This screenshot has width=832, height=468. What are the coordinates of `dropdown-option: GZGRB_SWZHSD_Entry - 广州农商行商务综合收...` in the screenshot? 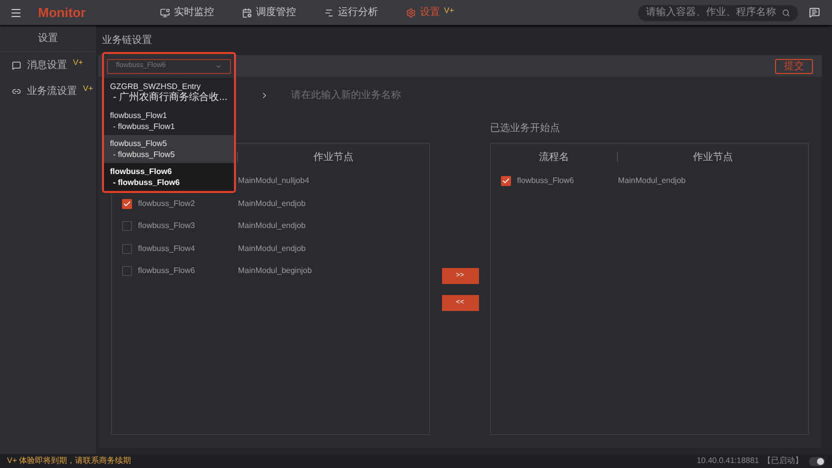 It's located at (169, 92).